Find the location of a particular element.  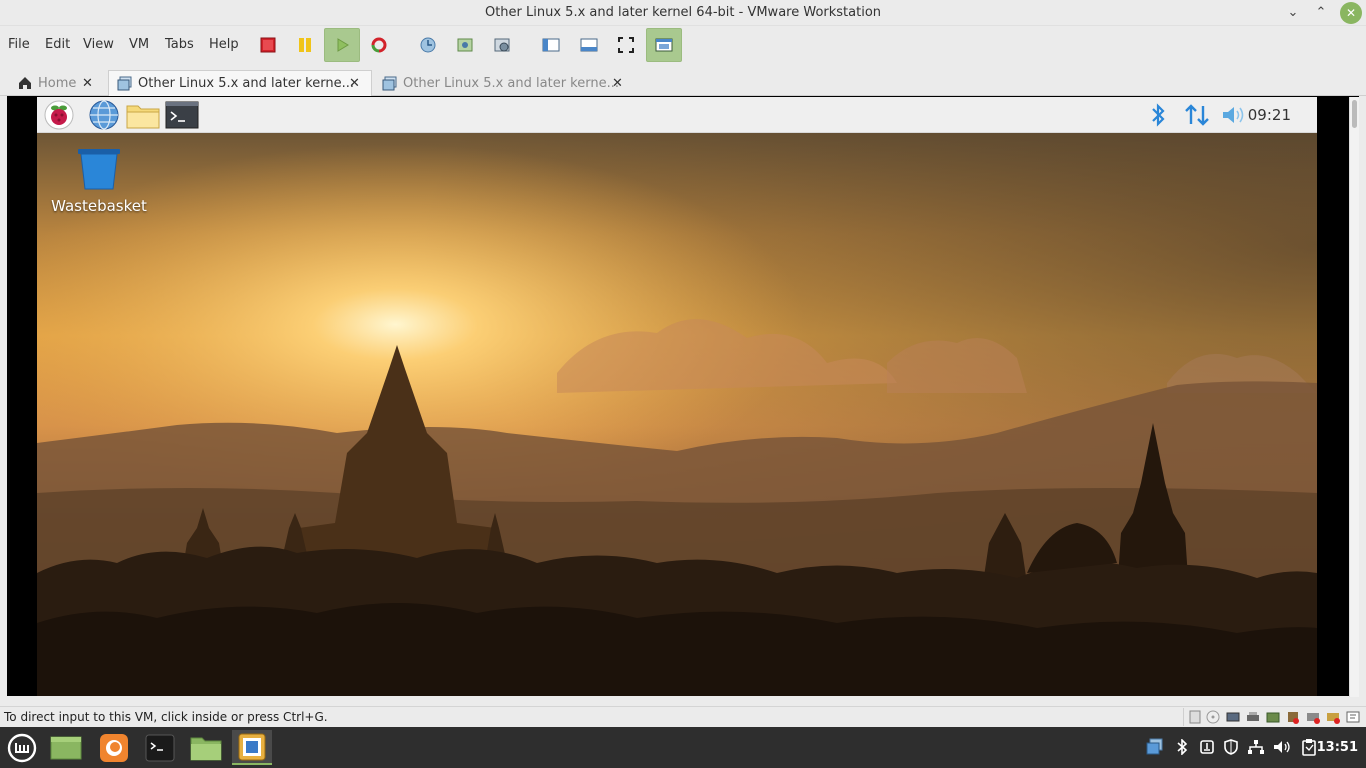

vm-scrollbar is located at coordinates (1354, 397).